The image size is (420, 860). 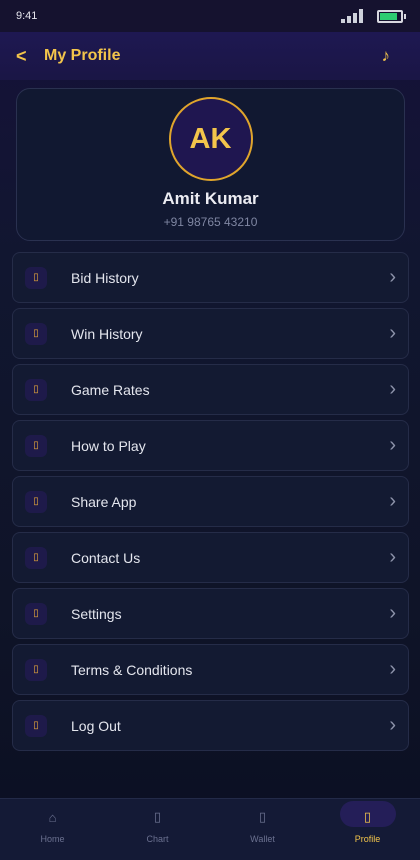 What do you see at coordinates (210, 725) in the screenshot?
I see `menu-item-log-out: ▯ Log Out ›` at bounding box center [210, 725].